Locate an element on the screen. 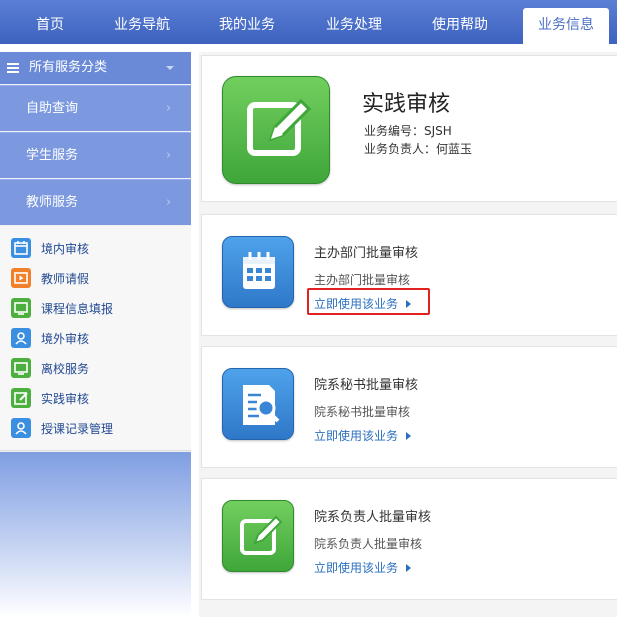  sidebar-item-label: 境内审核 is located at coordinates (65, 249).